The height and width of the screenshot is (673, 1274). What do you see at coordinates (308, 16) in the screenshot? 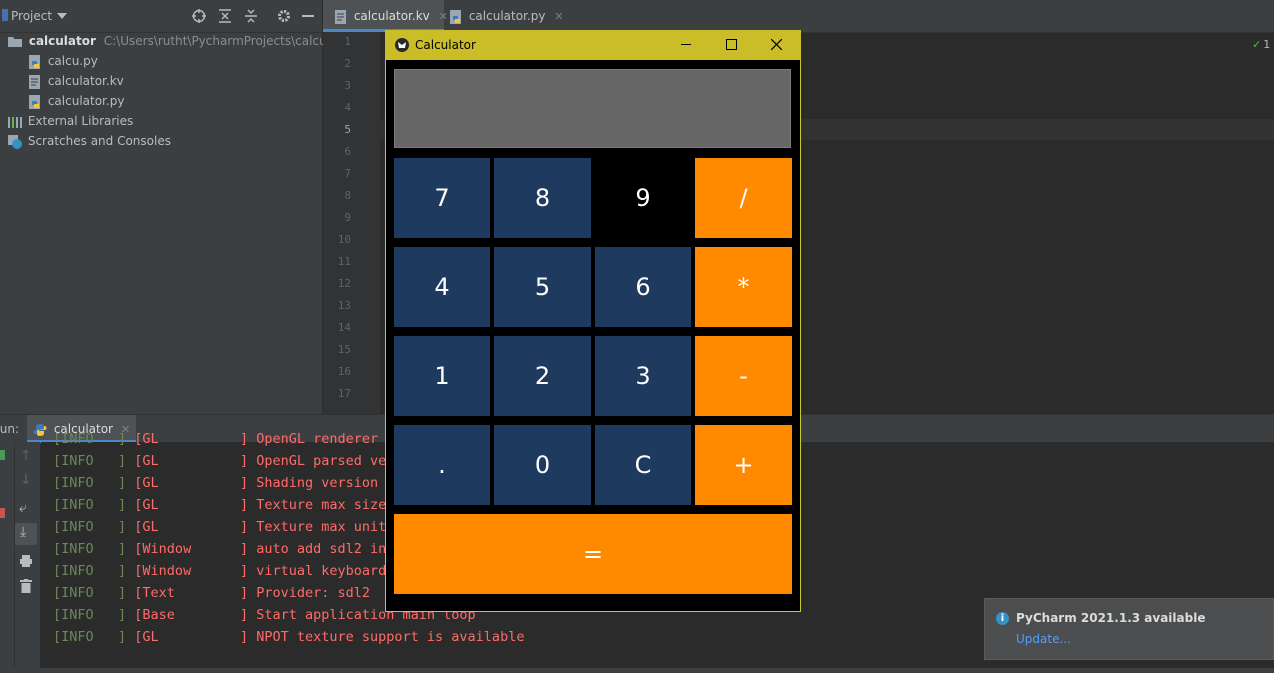
I see `hide-icon` at bounding box center [308, 16].